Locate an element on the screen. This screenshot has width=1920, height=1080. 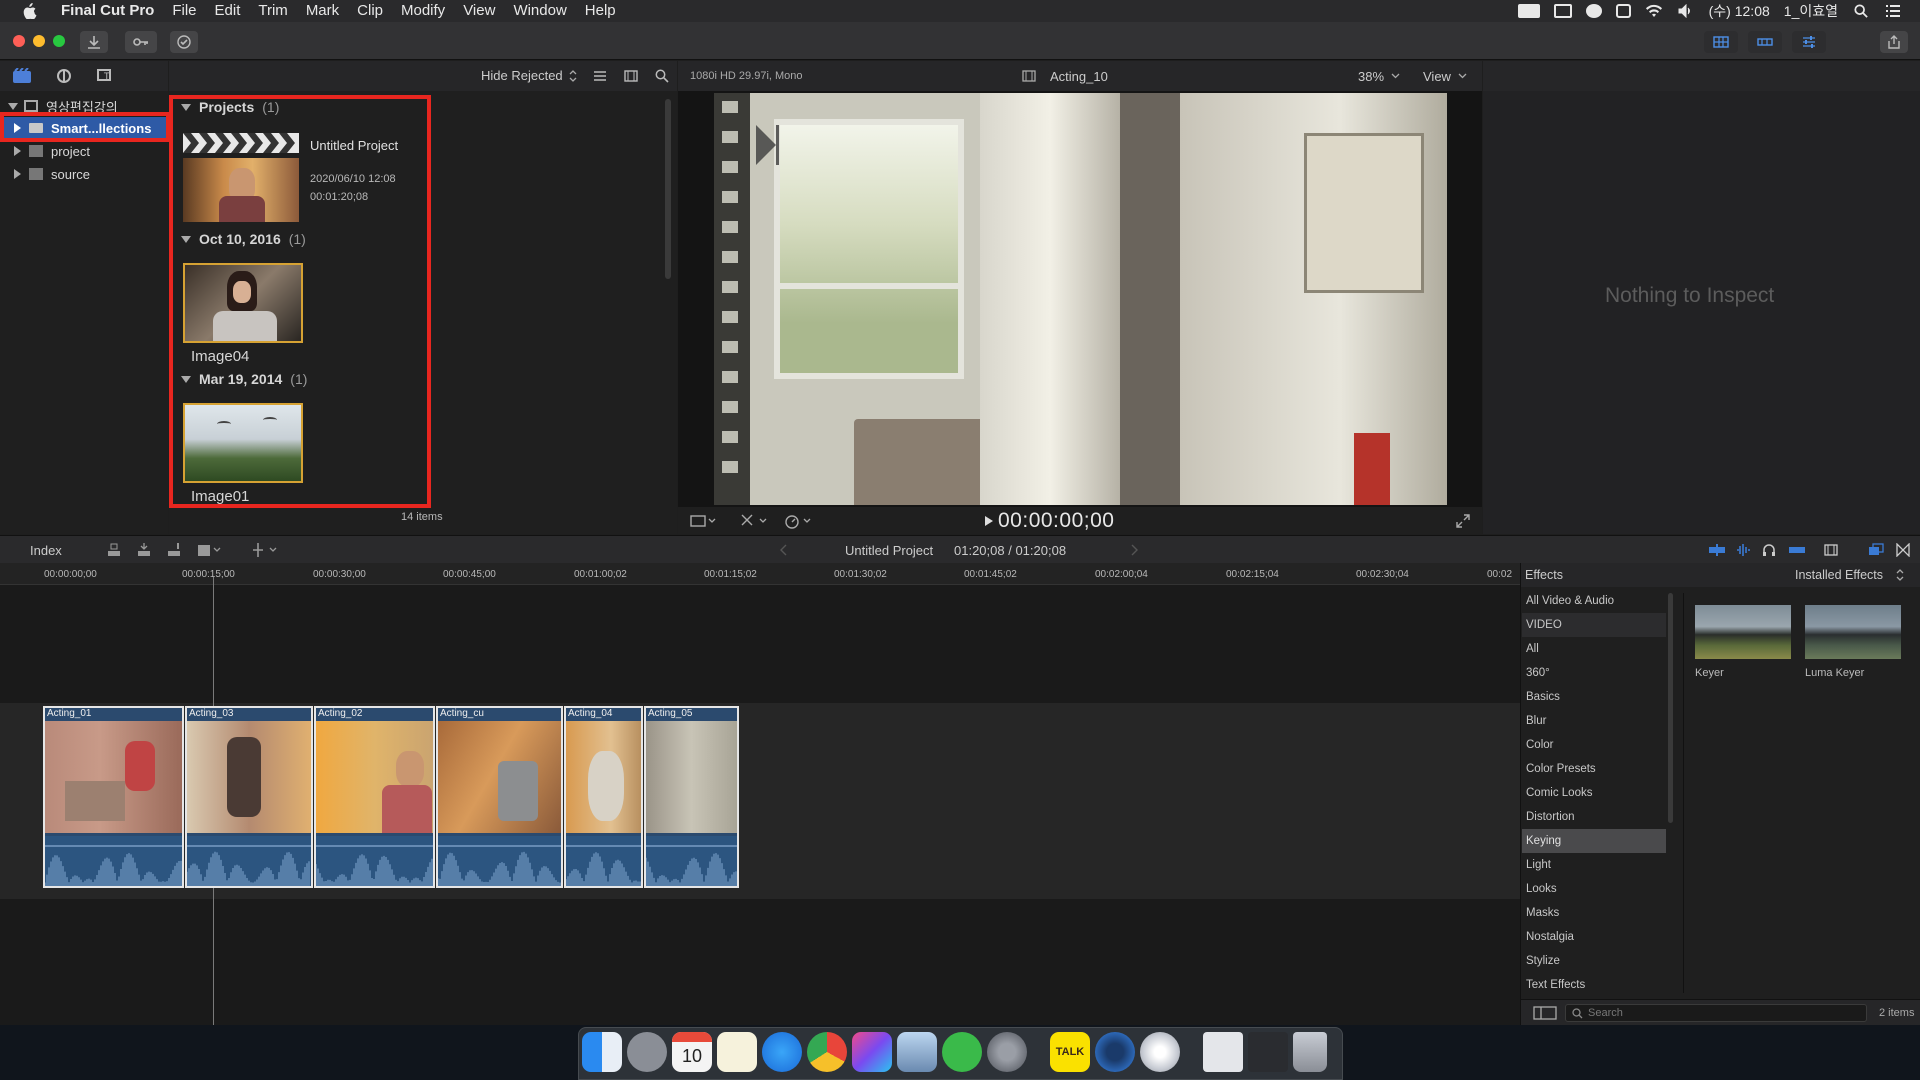
menu-app-name: Final Cut Pro is located at coordinates (107, 11).